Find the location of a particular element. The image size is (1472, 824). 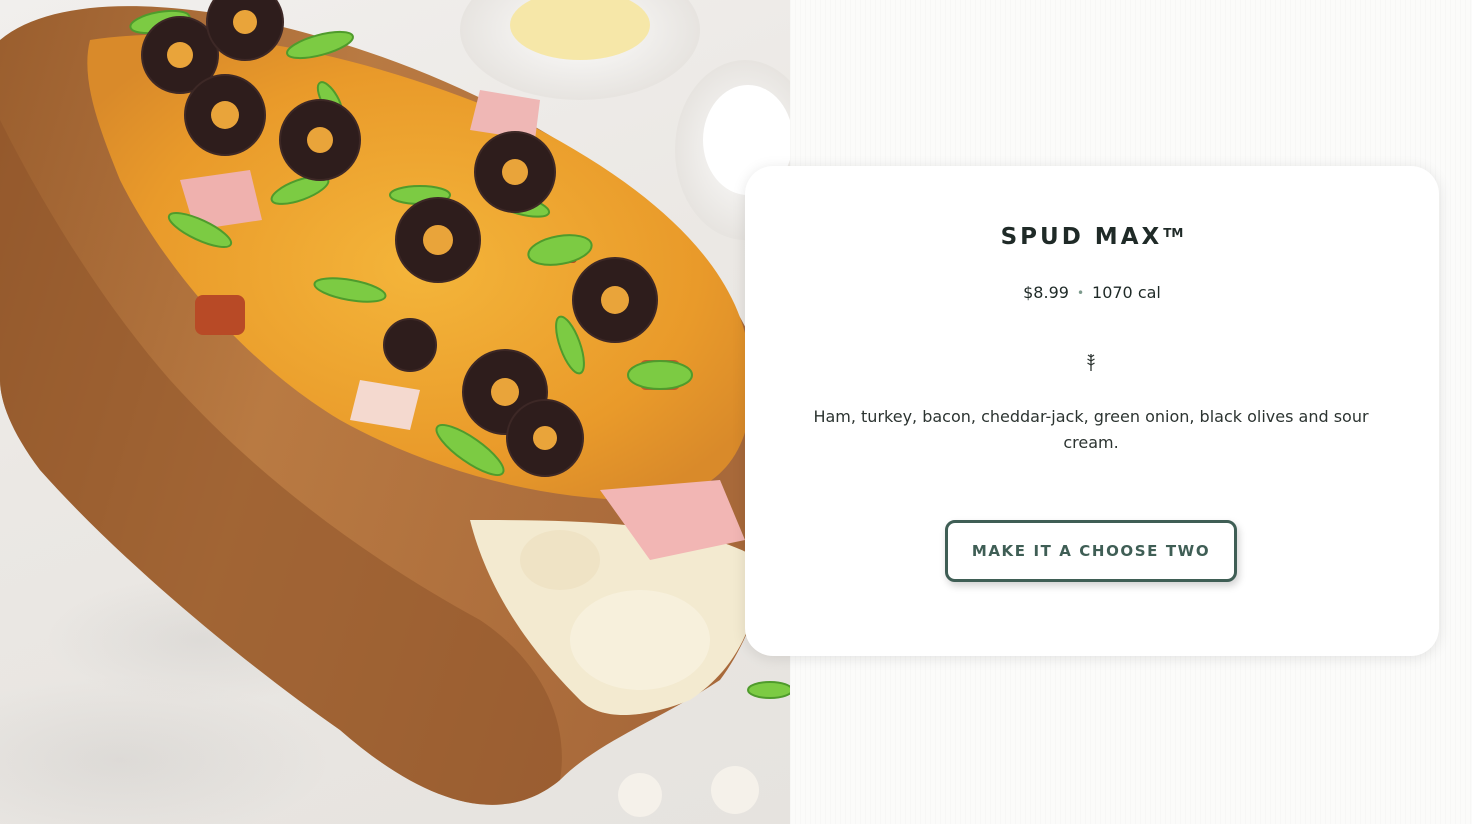

trademark-symbol: TM is located at coordinates (1173, 233).